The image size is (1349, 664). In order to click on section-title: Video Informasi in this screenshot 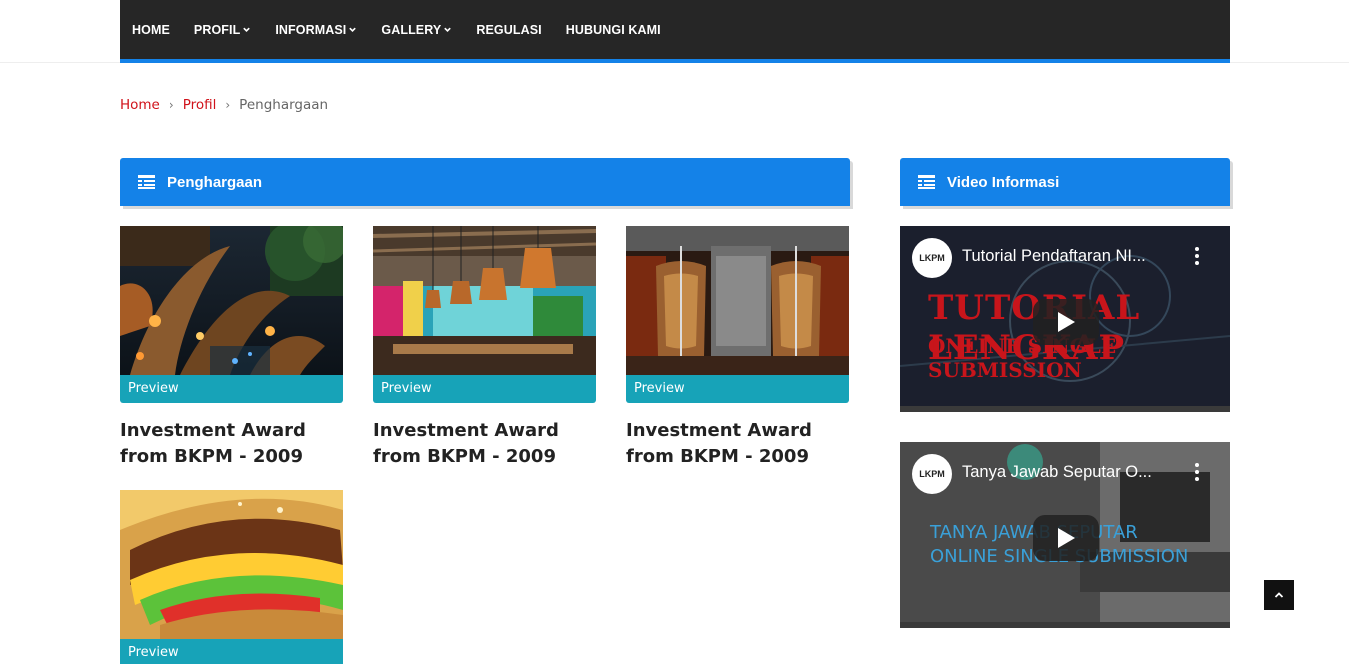, I will do `click(1003, 182)`.